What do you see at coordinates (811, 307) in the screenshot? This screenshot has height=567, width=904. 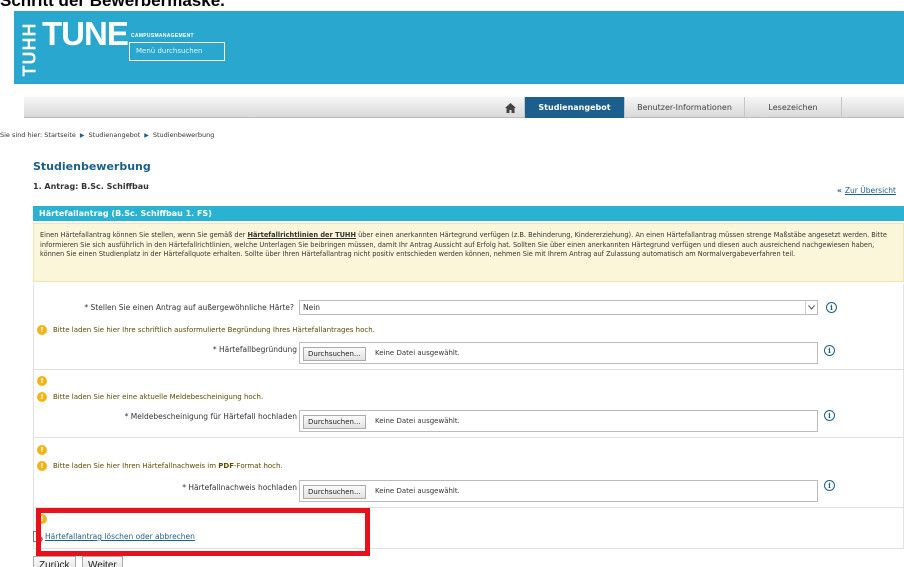 I see `chevron-down-icon` at bounding box center [811, 307].